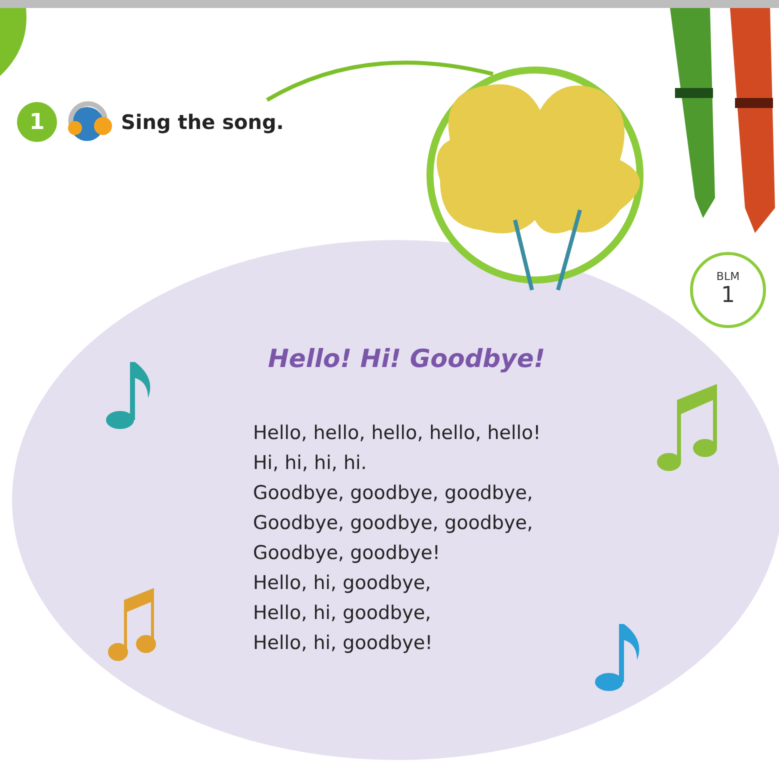 The width and height of the screenshot is (779, 762). What do you see at coordinates (132, 625) in the screenshot?
I see `music-notes-icon` at bounding box center [132, 625].